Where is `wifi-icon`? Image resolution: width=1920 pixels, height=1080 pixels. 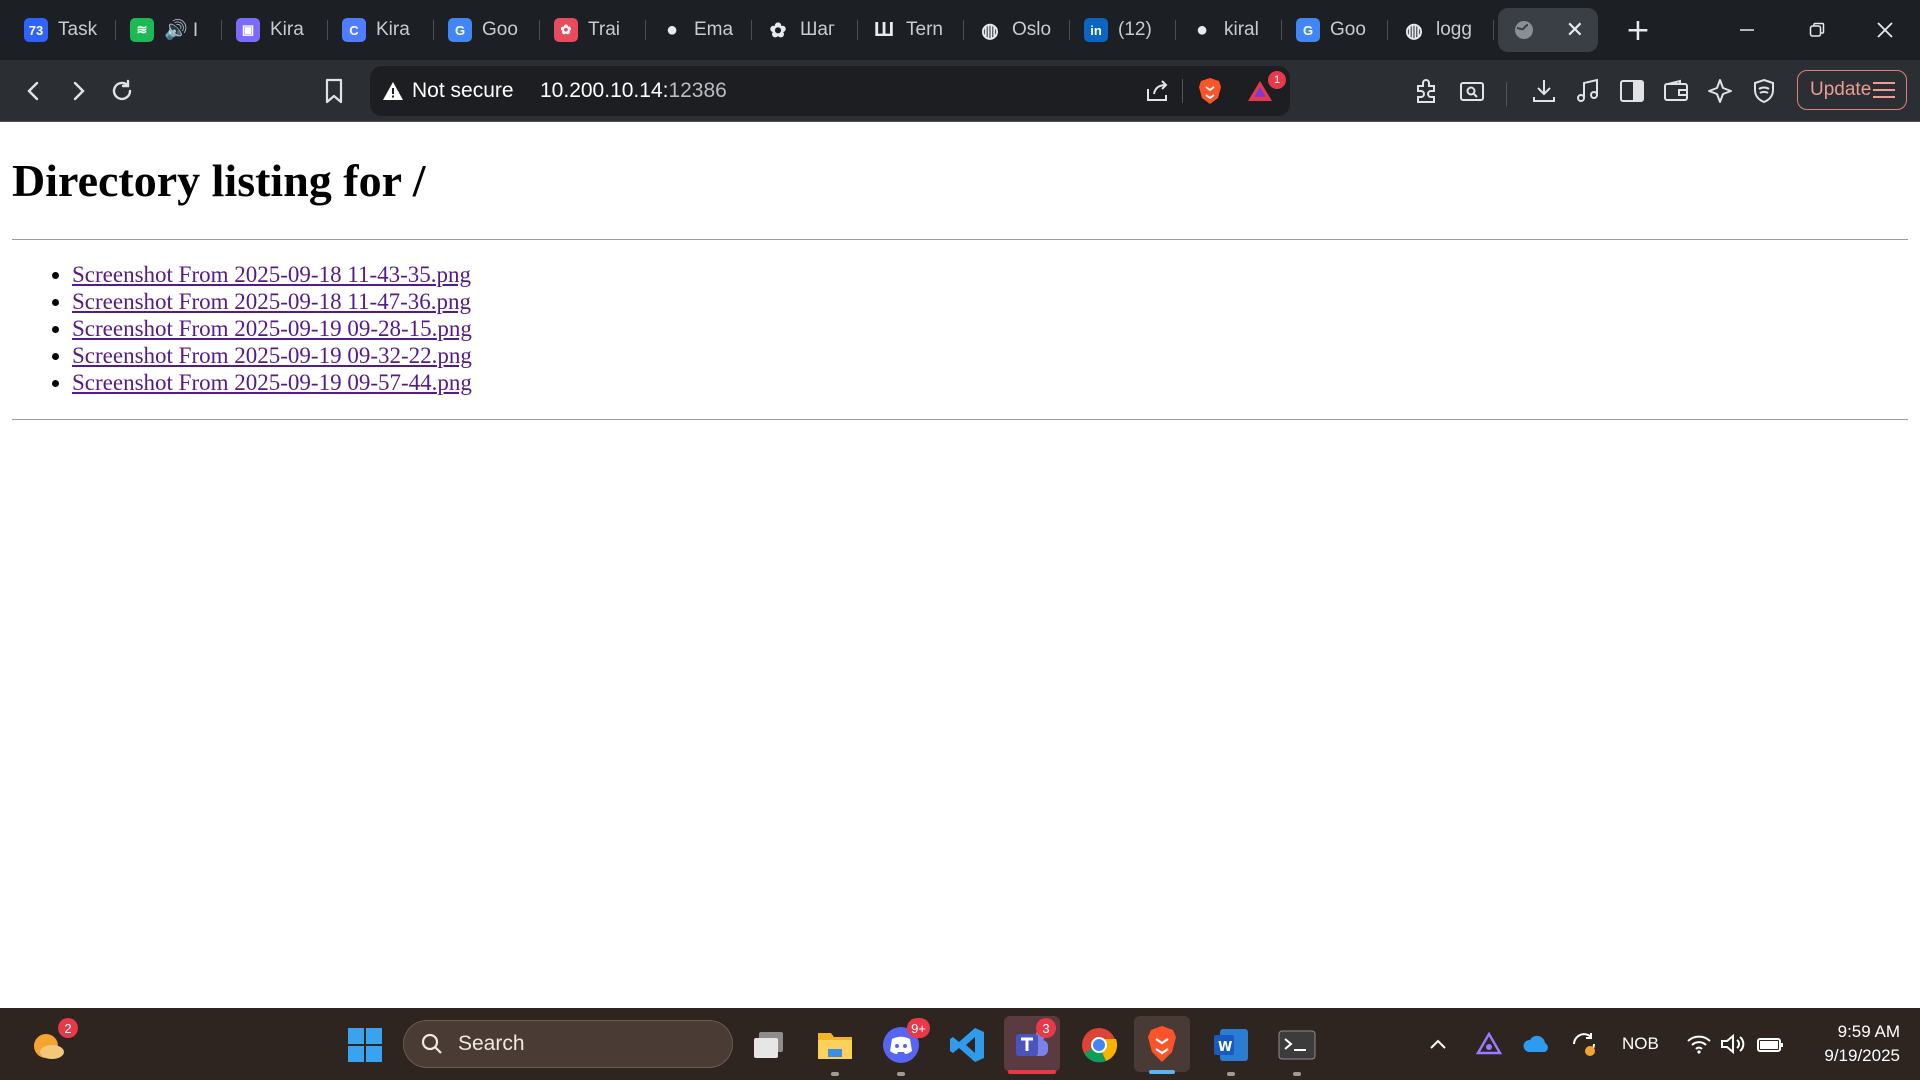 wifi-icon is located at coordinates (1699, 1044).